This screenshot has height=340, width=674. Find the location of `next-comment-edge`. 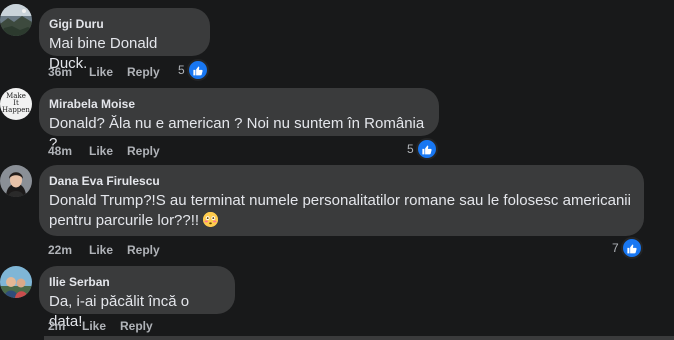

next-comment-edge is located at coordinates (359, 338).